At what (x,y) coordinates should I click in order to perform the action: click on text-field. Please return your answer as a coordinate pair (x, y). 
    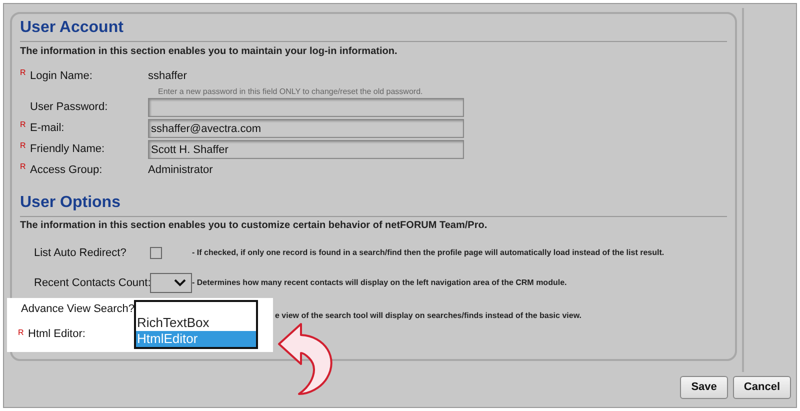
    Looking at the image, I should click on (306, 107).